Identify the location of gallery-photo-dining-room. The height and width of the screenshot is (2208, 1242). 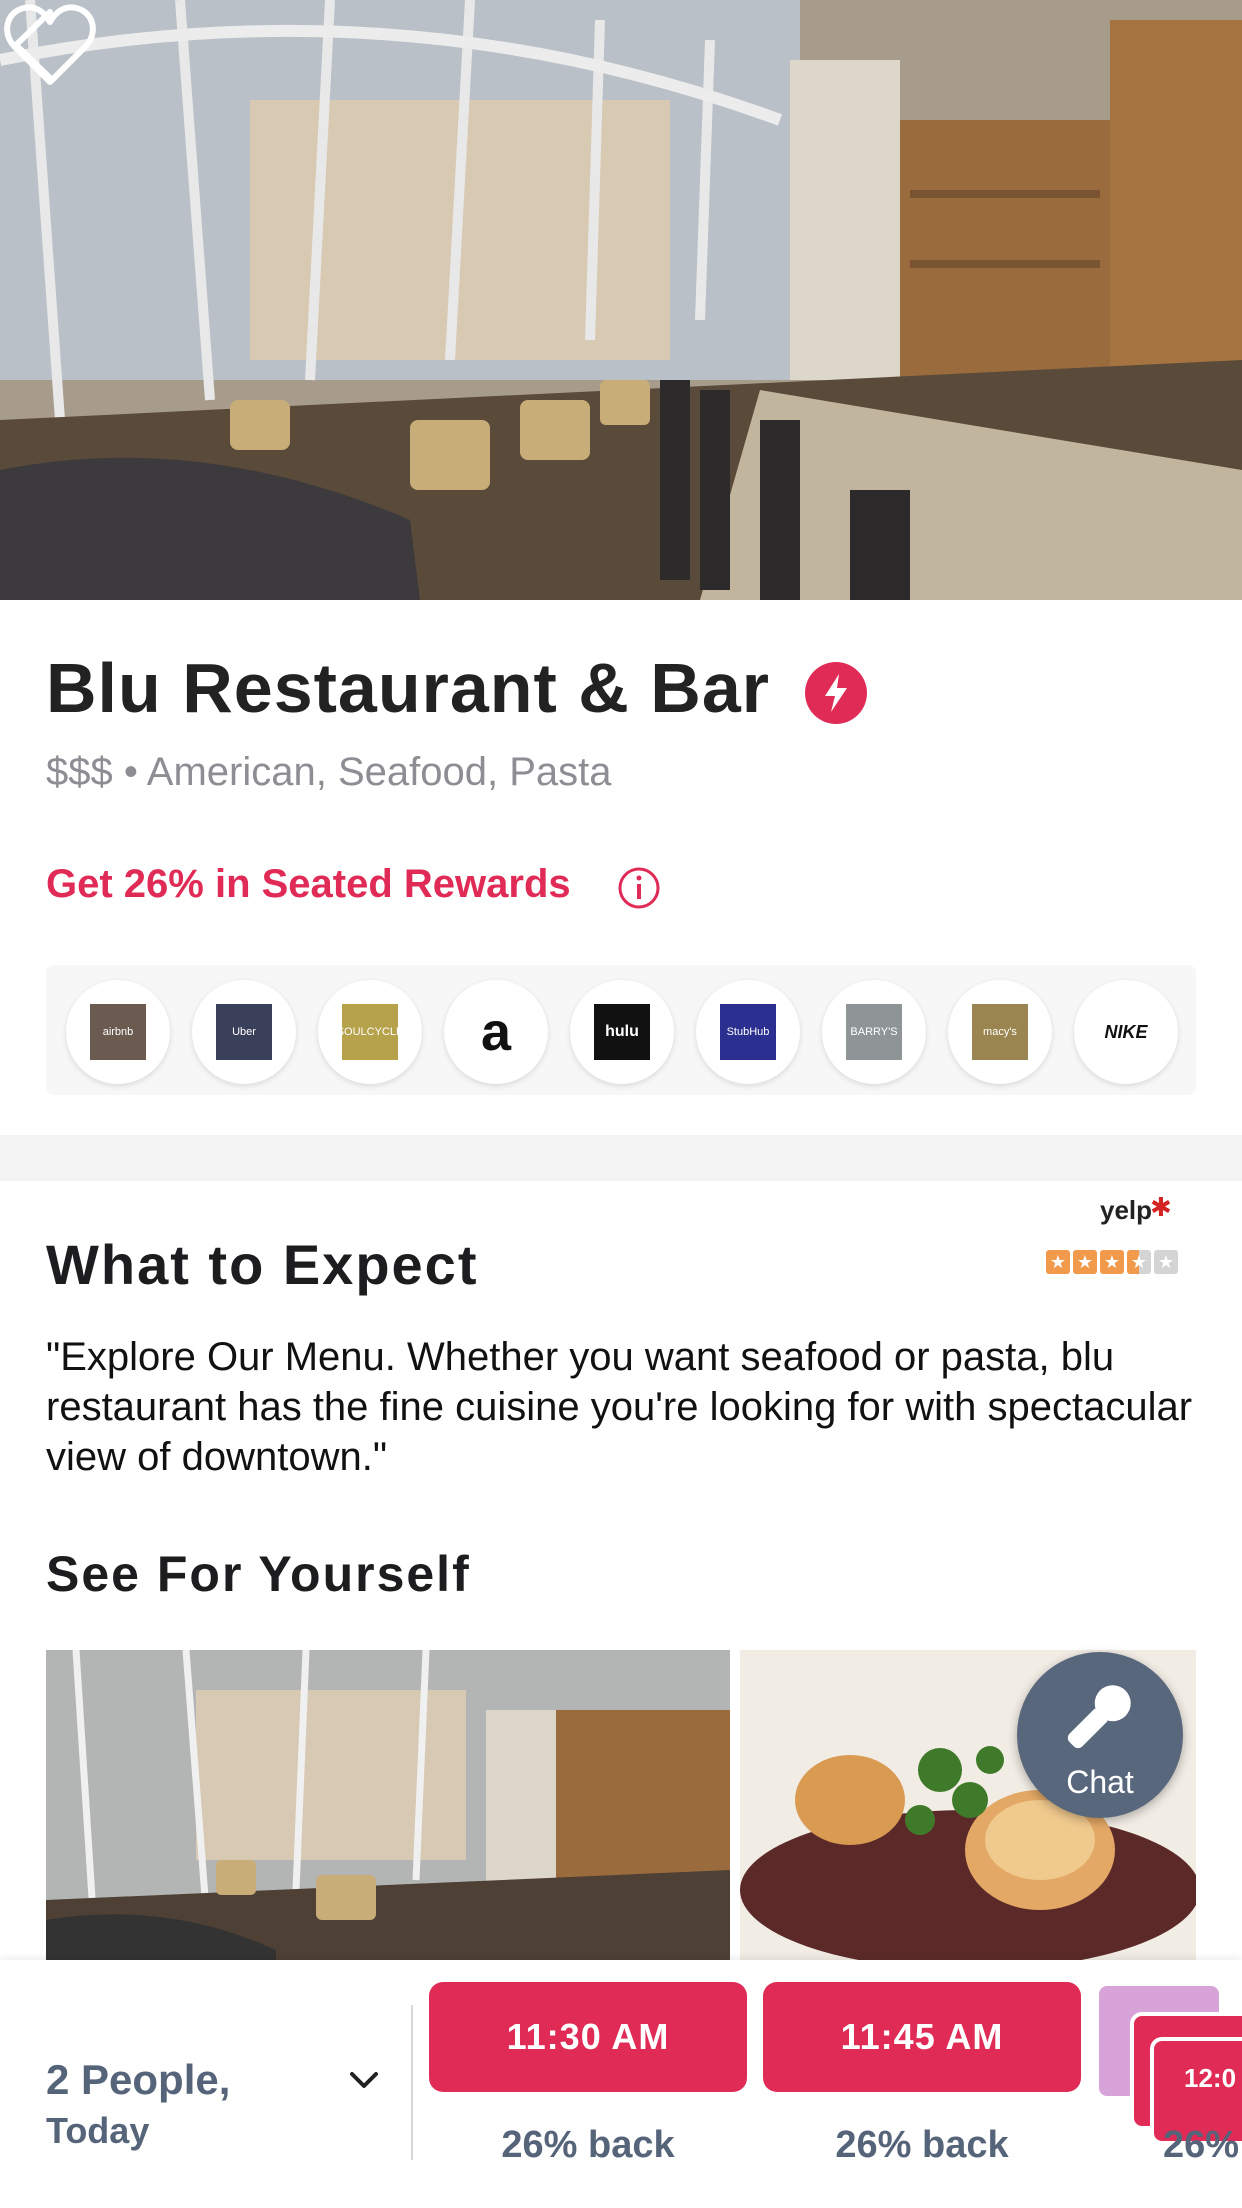
(388, 1805).